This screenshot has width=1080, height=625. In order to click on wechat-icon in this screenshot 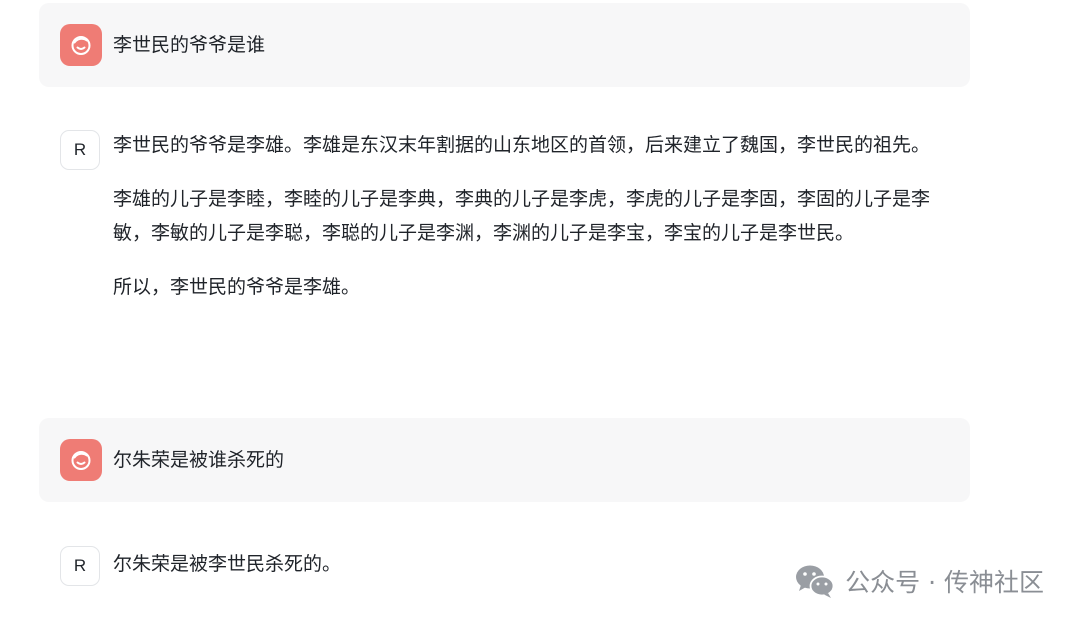, I will do `click(815, 581)`.